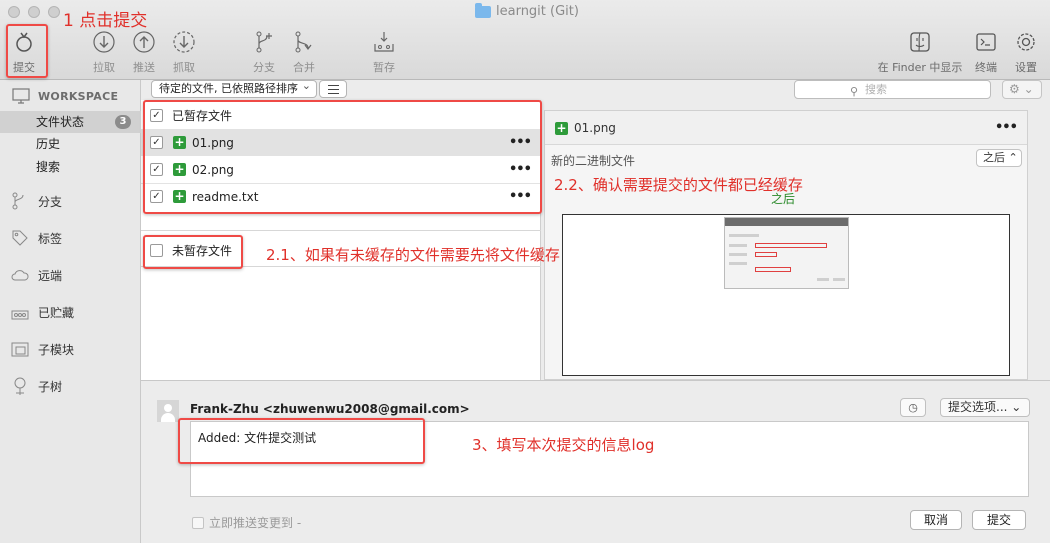 This screenshot has width=1050, height=543. Describe the element at coordinates (384, 67) in the screenshot. I see `stash-label: 暂存` at that location.